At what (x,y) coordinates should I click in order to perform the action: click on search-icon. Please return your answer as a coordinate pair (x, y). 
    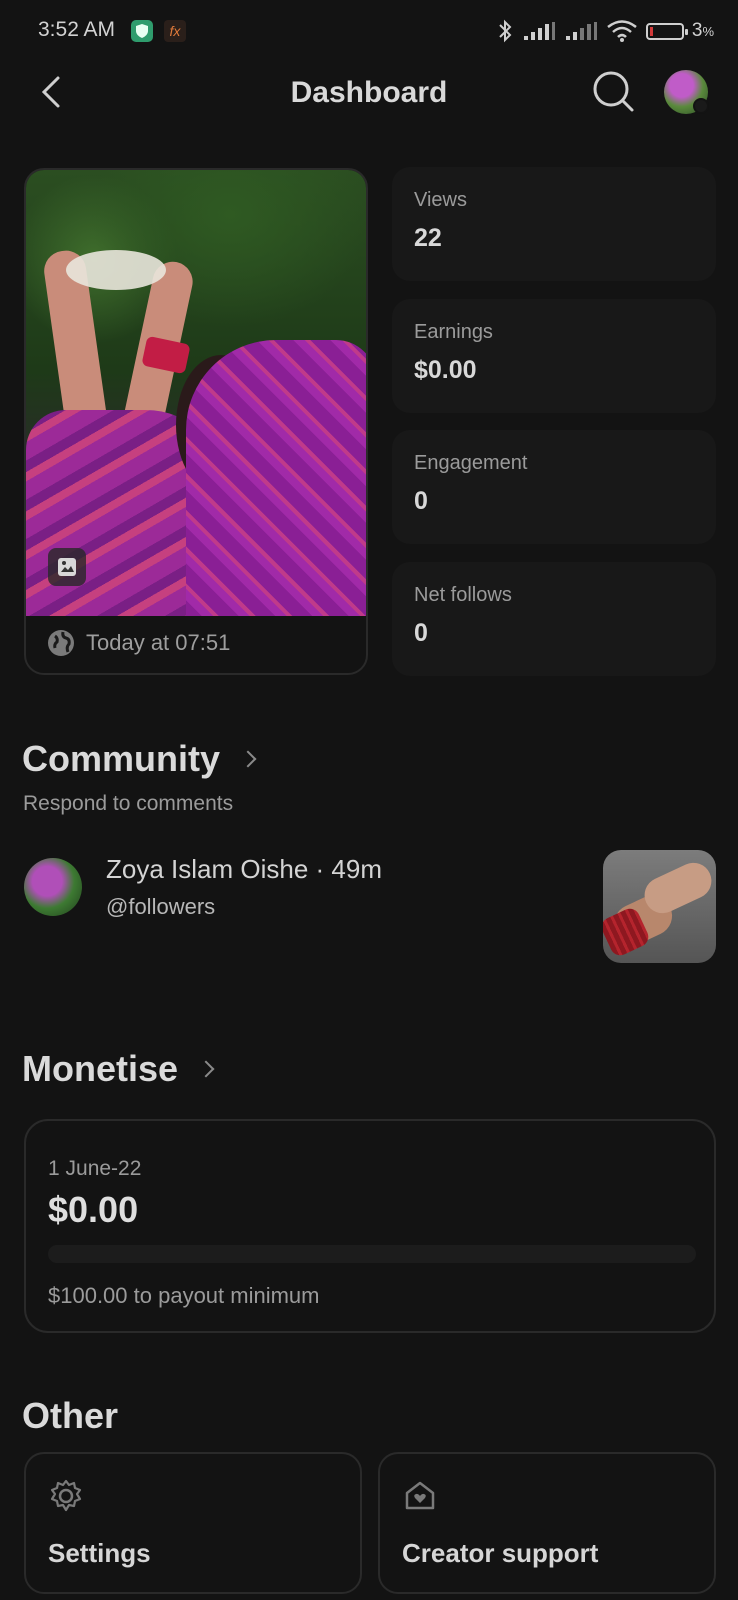
    Looking at the image, I should click on (613, 91).